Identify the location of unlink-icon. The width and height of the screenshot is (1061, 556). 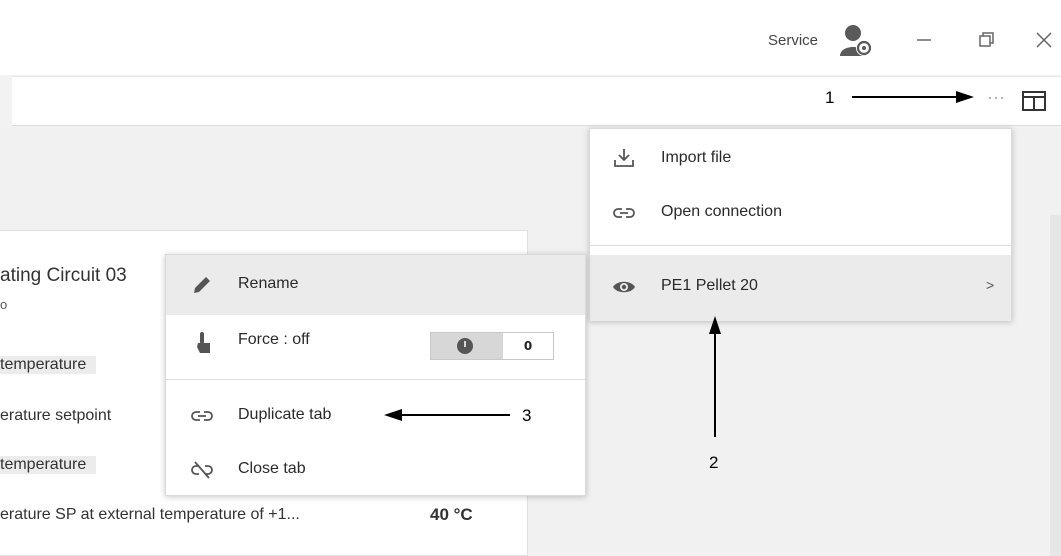
(202, 470).